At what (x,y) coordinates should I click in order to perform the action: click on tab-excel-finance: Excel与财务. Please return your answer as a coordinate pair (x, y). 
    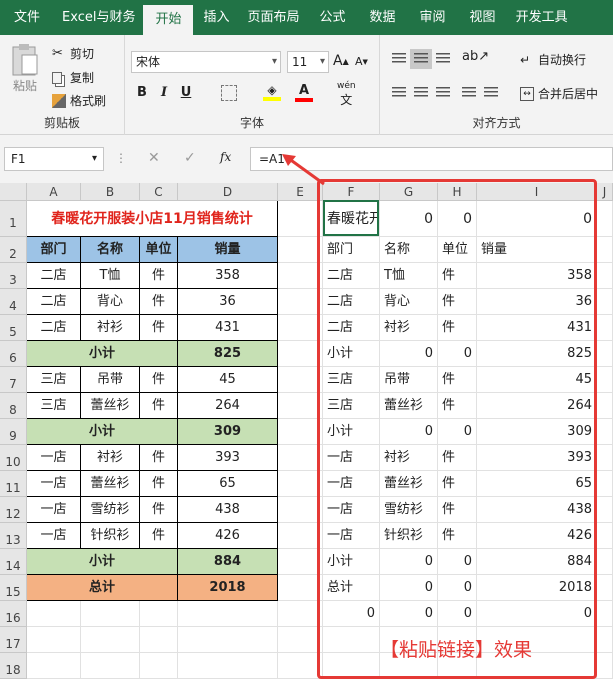
    Looking at the image, I should click on (98, 17).